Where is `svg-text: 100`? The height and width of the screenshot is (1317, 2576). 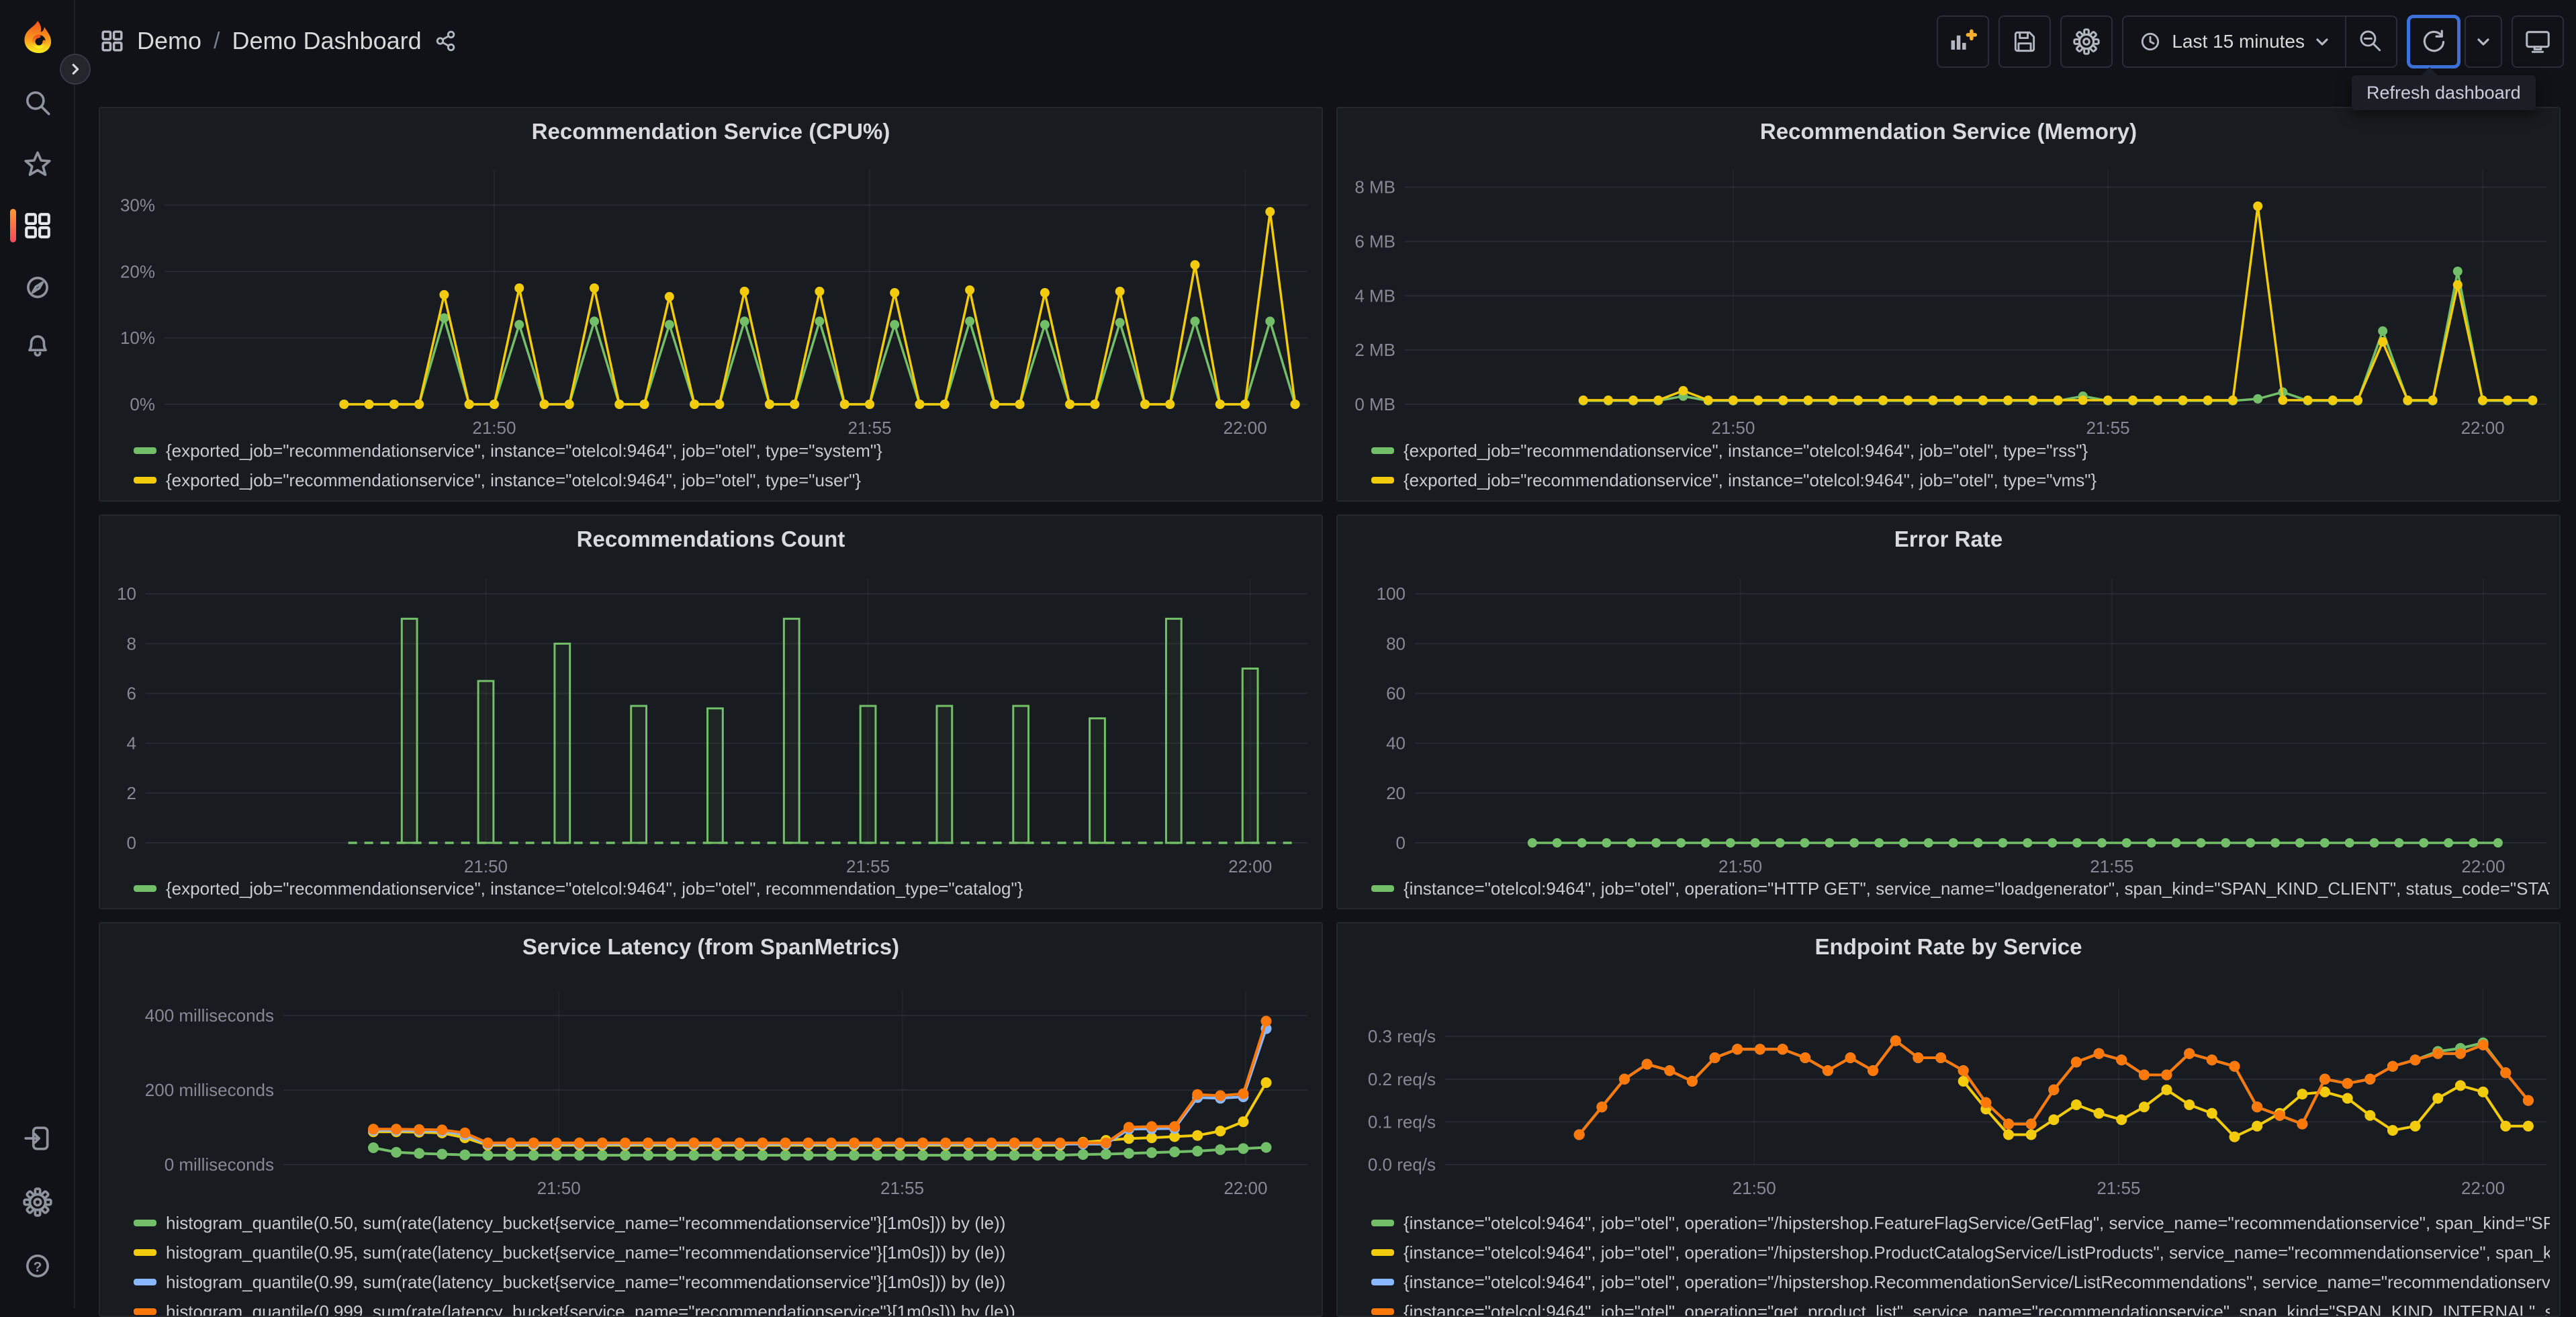 svg-text: 100 is located at coordinates (1391, 594).